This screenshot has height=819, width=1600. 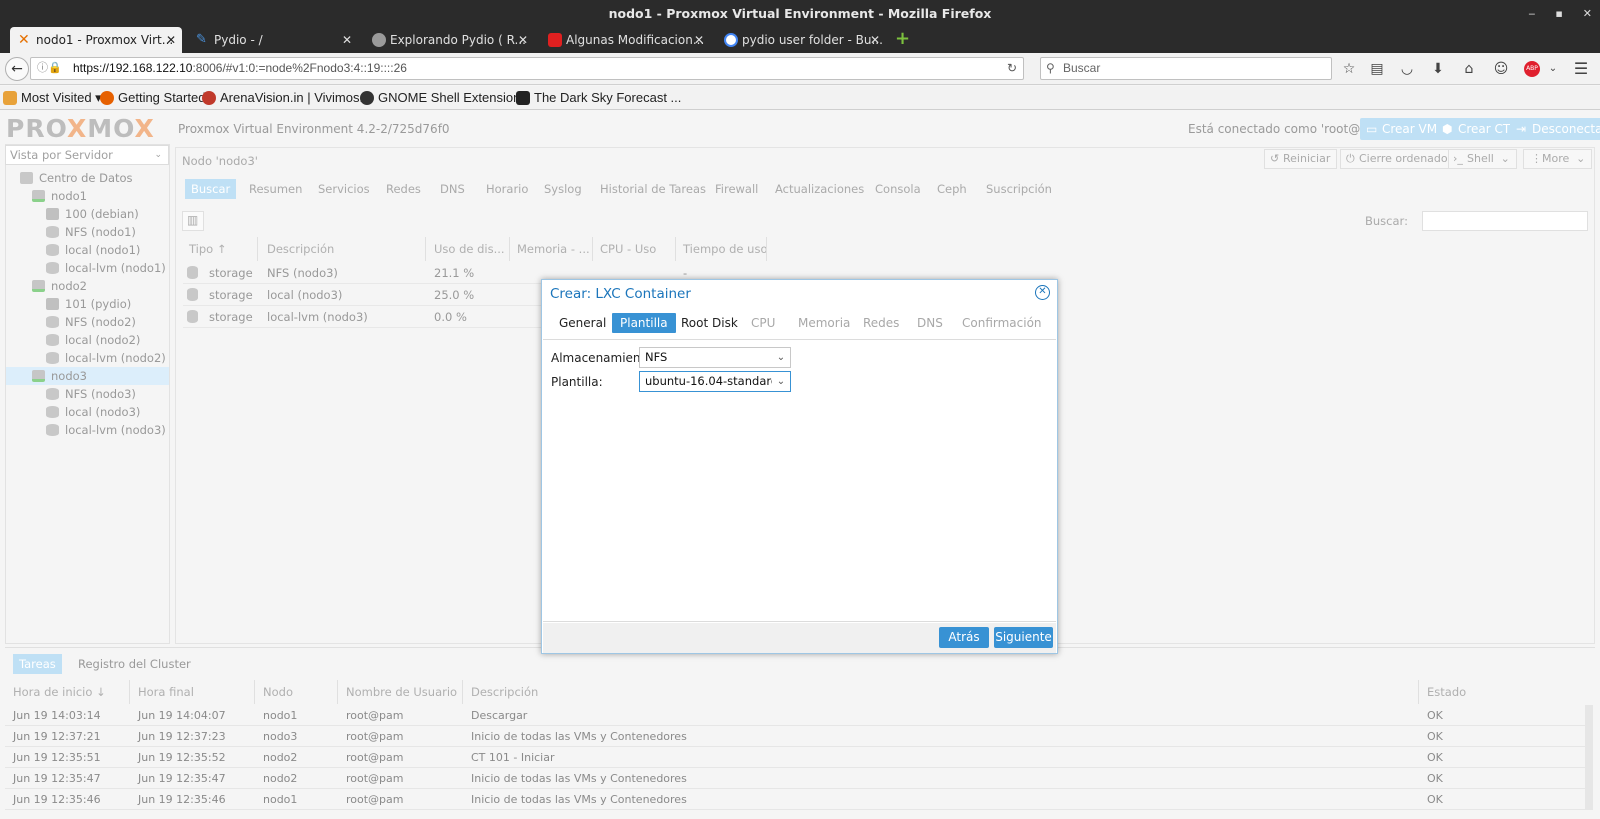 I want to click on pocket-icon: ◡, so click(x=1407, y=69).